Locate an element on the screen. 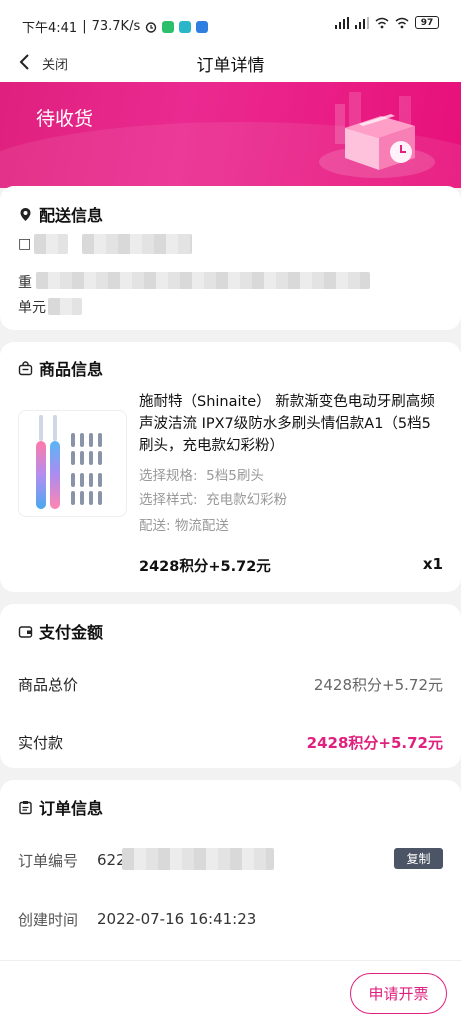 This screenshot has height=1024, width=461. product-style: 选择样式: 充电款幻彩粉 is located at coordinates (213, 498).